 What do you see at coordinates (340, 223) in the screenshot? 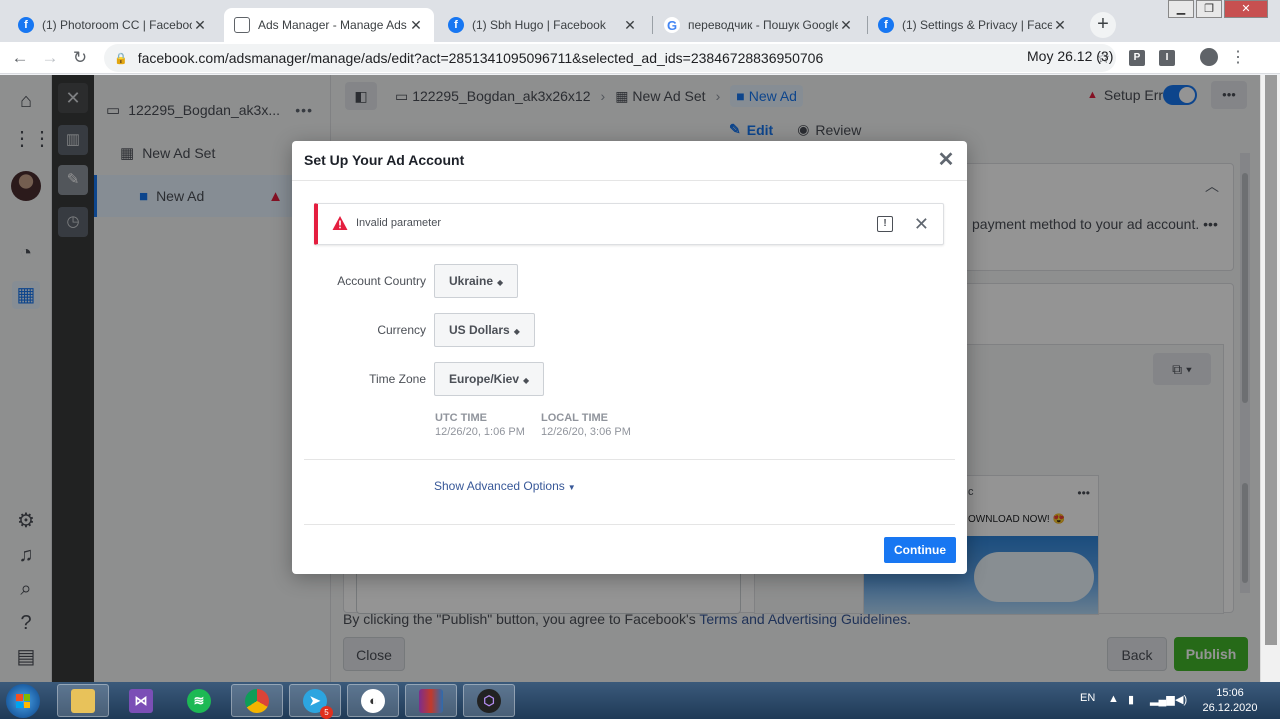
I see `error-triangle-icon` at bounding box center [340, 223].